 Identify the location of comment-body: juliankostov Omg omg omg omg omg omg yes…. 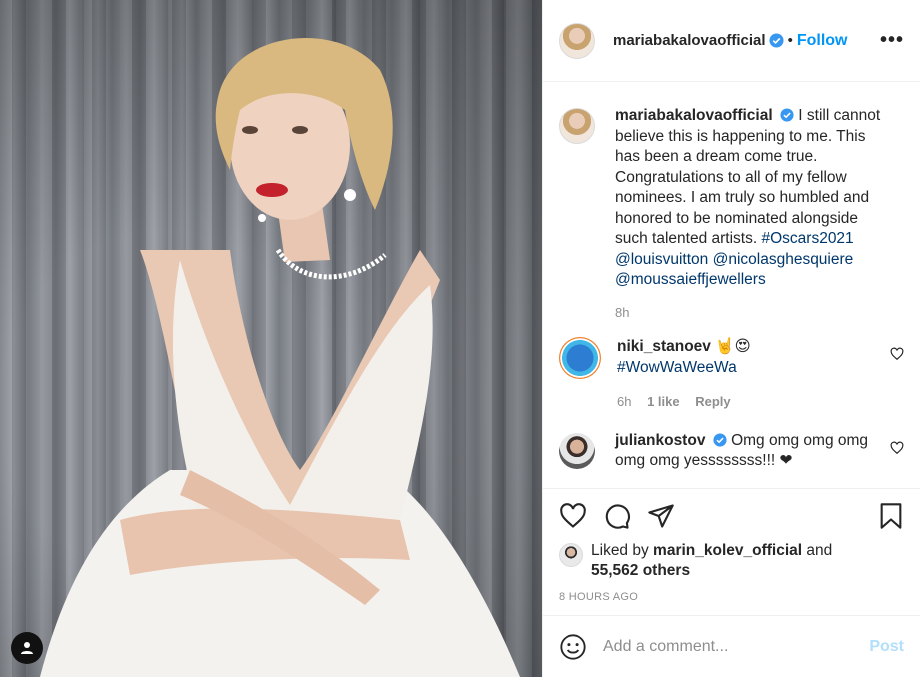
(759, 451).